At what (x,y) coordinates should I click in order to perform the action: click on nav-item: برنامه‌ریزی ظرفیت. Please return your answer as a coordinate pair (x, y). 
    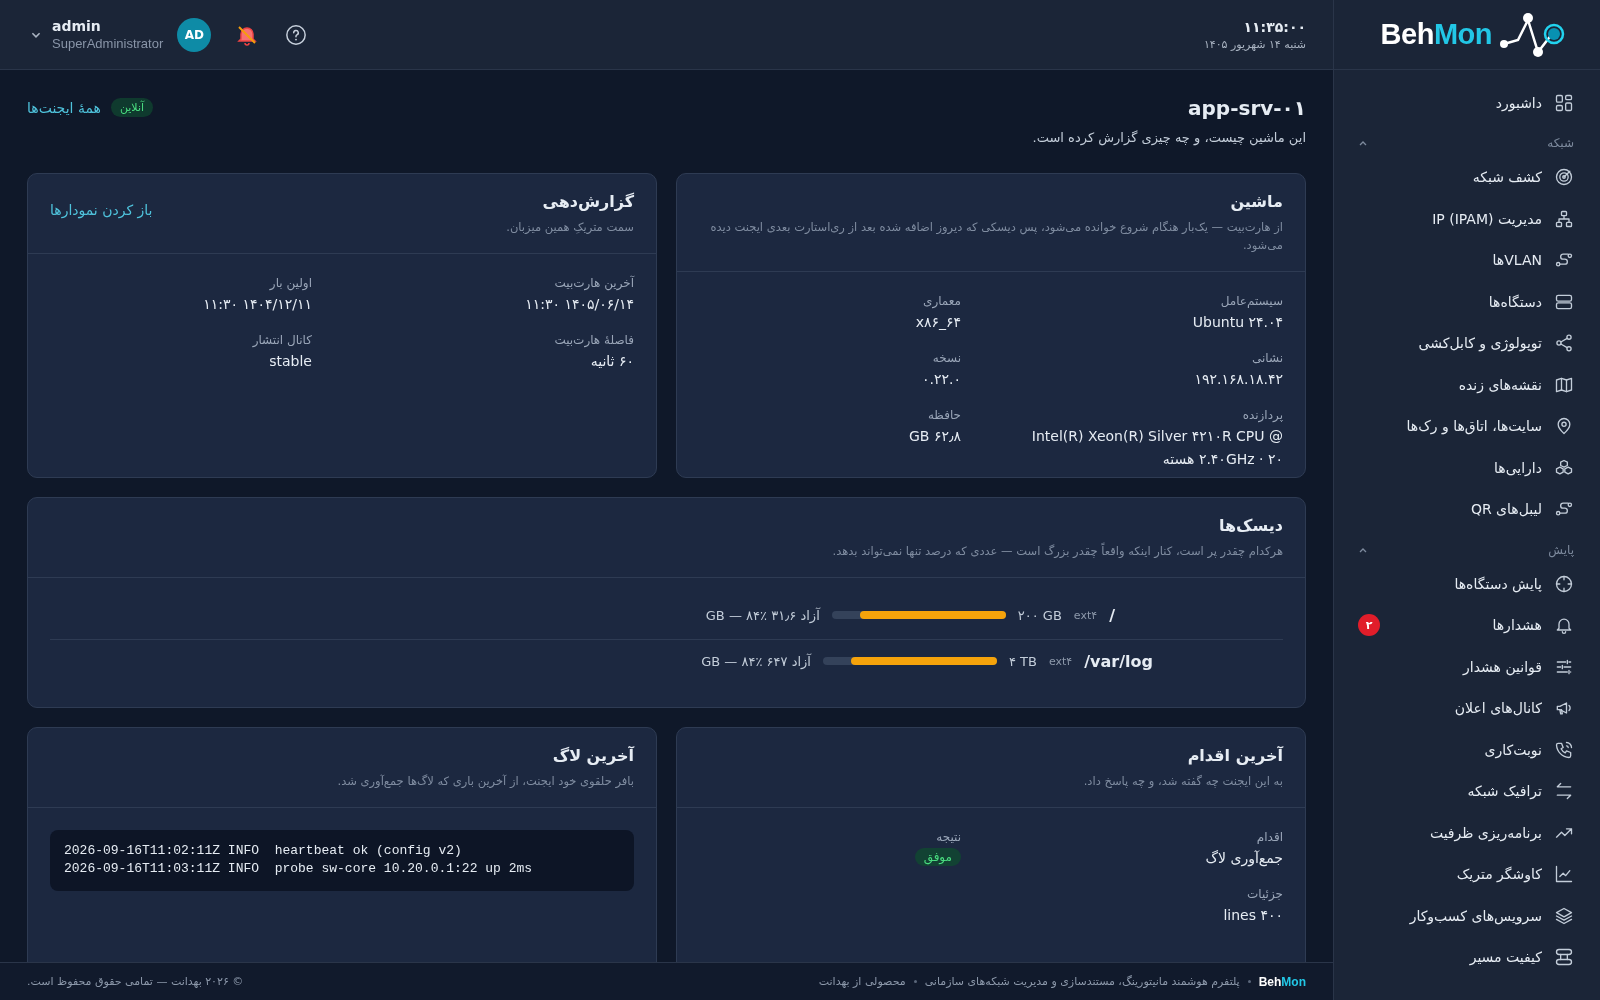
    Looking at the image, I should click on (1467, 833).